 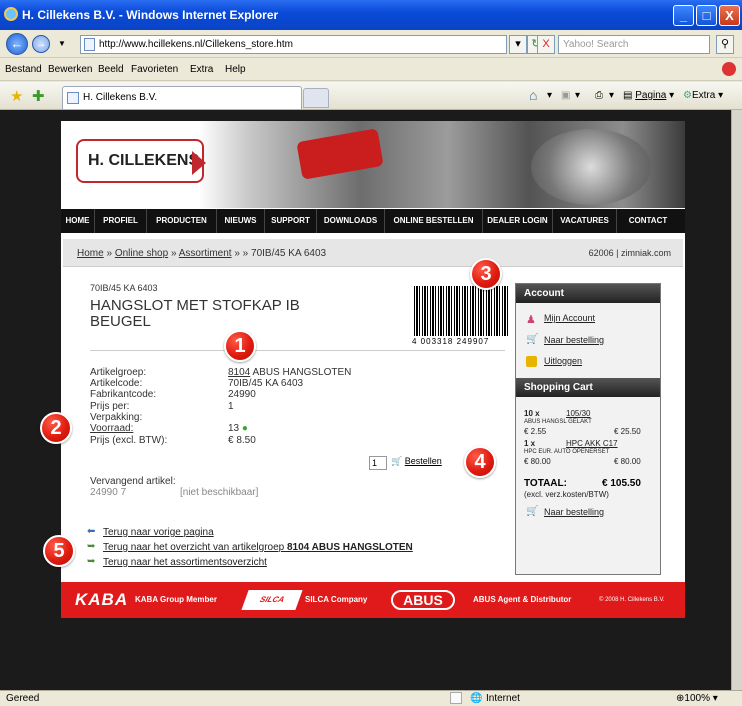 I want to click on back-arrow-icon: ⬅, so click(x=91, y=531).